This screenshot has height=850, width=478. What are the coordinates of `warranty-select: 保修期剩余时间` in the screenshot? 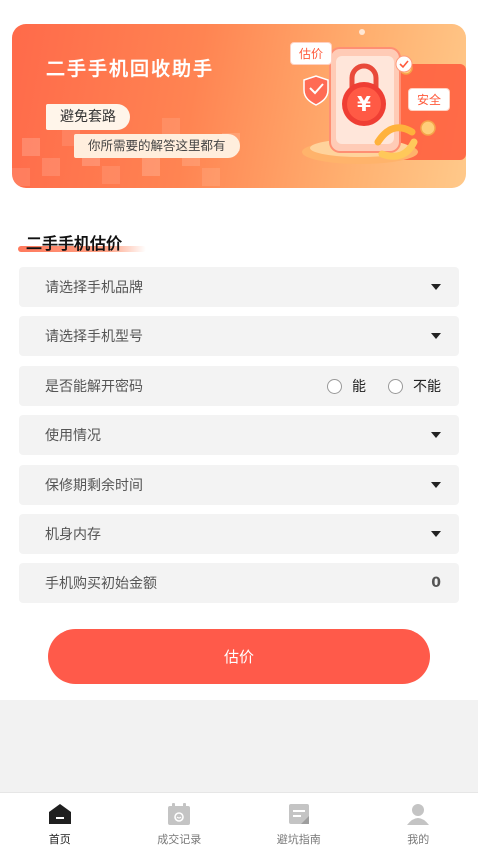 It's located at (239, 485).